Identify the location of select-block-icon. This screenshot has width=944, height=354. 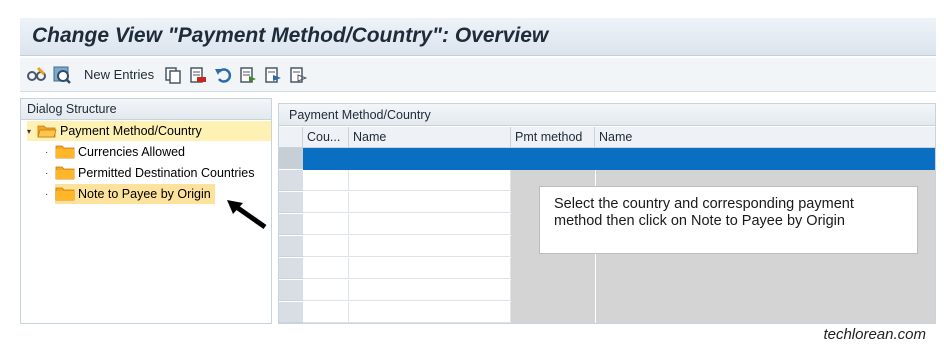
(273, 75).